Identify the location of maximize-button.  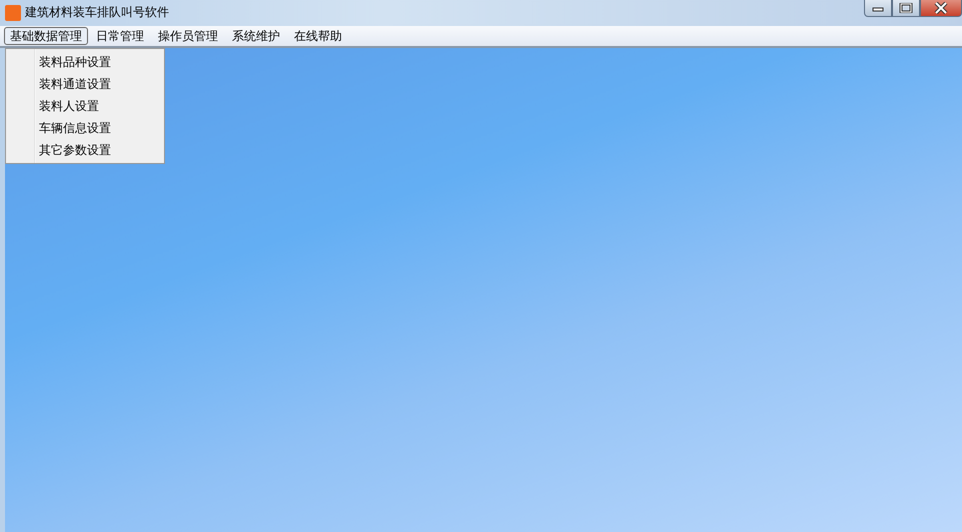
(906, 8).